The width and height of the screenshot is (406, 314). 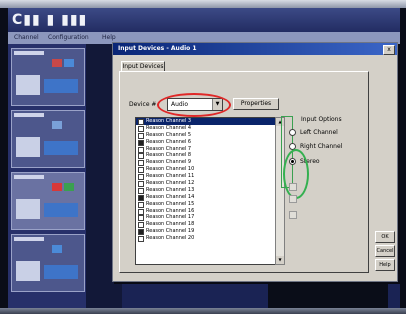 What do you see at coordinates (109, 37) in the screenshot?
I see `menu-item-help: Help` at bounding box center [109, 37].